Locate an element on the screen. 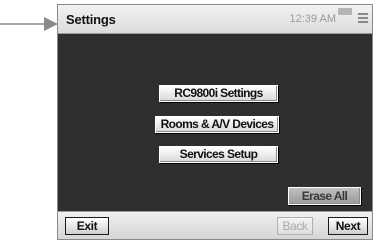 The height and width of the screenshot is (243, 375). menu-icon is located at coordinates (363, 19).